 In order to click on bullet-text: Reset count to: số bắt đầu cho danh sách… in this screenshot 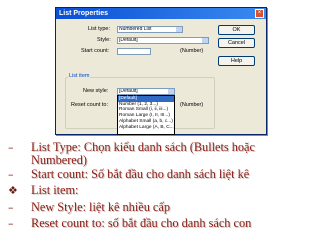, I will do `click(141, 223)`.